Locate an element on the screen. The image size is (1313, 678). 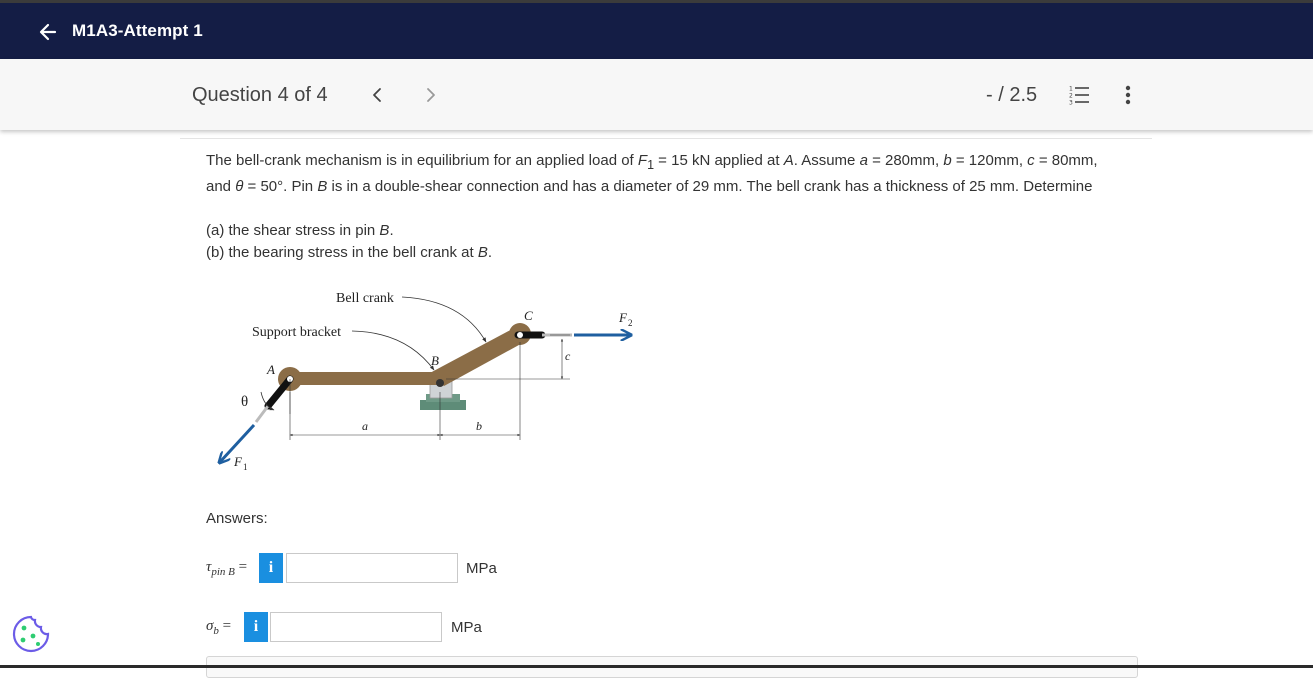
problem-text: and is located at coordinates (221, 186).